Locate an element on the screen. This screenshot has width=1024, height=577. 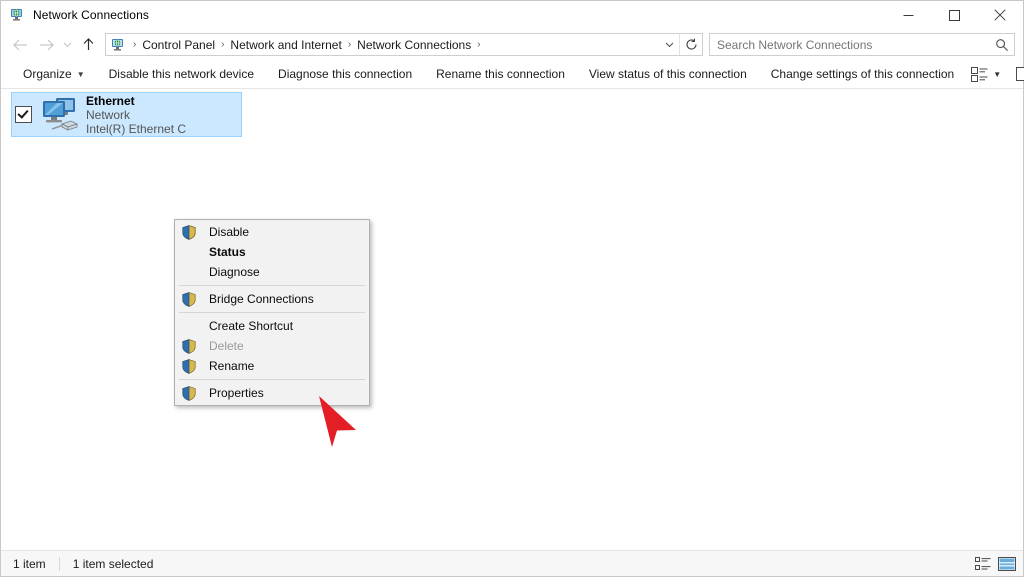
menu-item-label: Bridge Connections is located at coordinates (261, 299).